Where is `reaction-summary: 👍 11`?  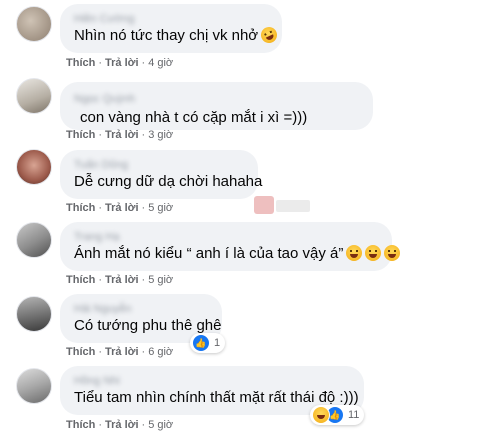 reaction-summary: 👍 11 is located at coordinates (337, 415).